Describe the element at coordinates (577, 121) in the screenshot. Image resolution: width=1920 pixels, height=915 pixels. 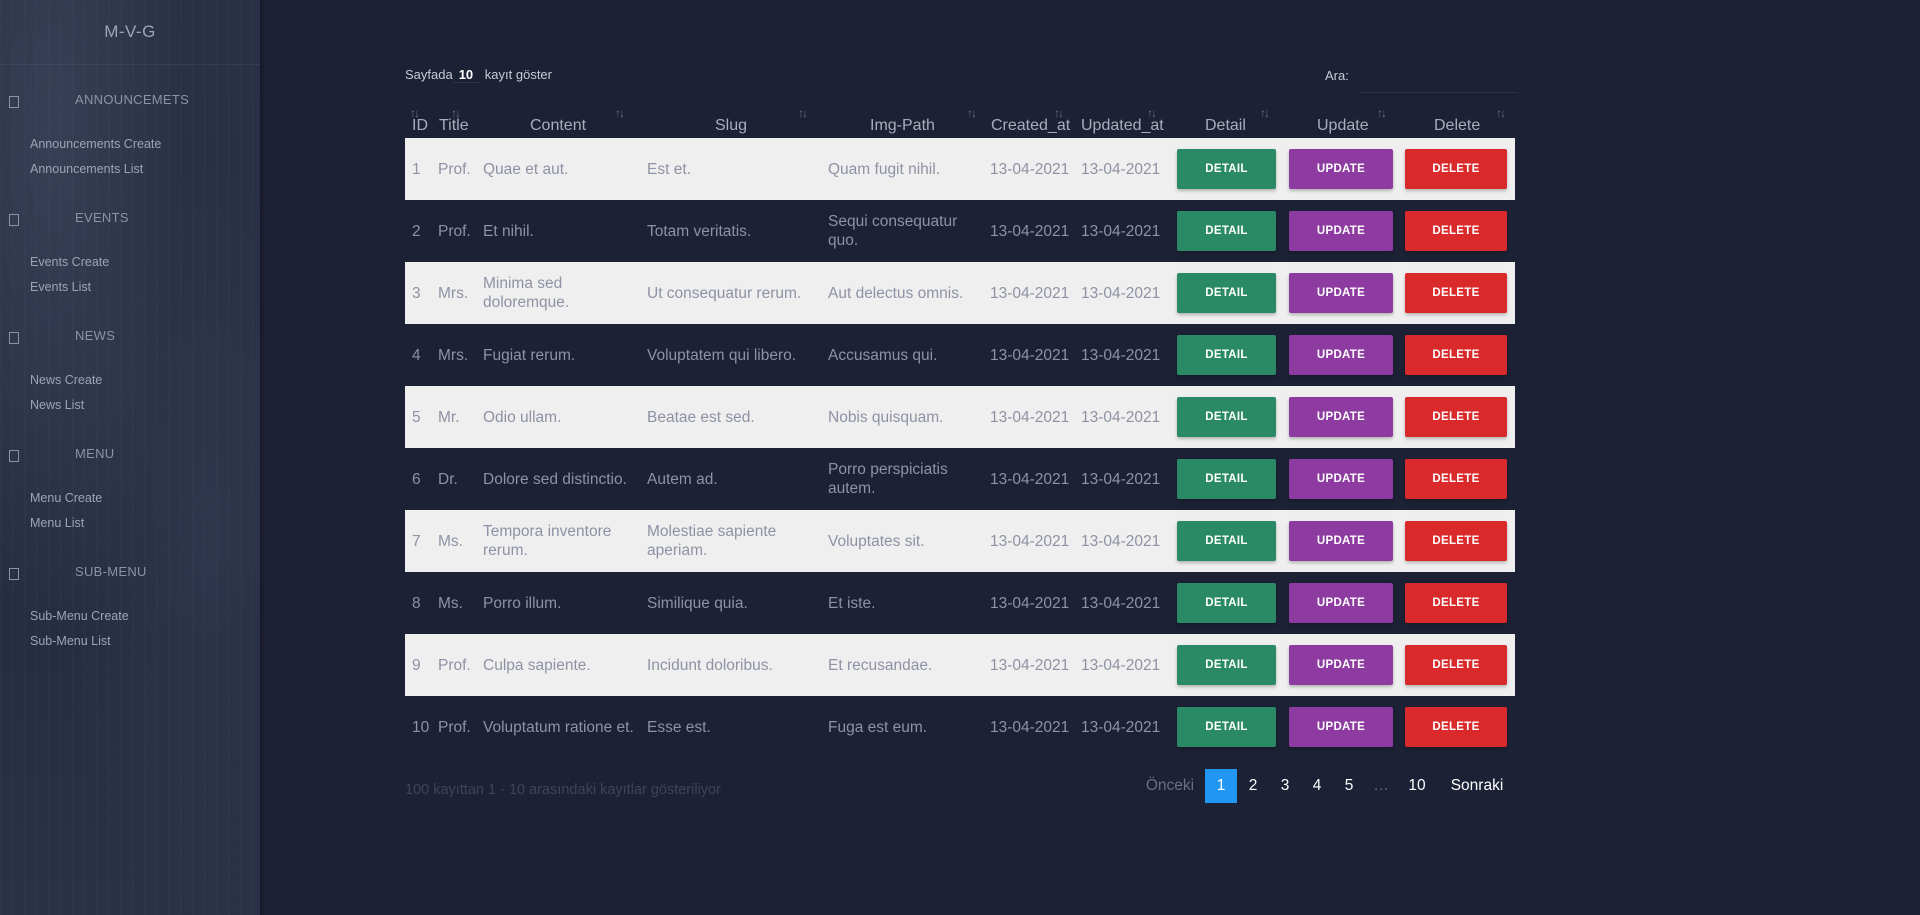
I see `column-header-content: ↑↓ Content` at that location.